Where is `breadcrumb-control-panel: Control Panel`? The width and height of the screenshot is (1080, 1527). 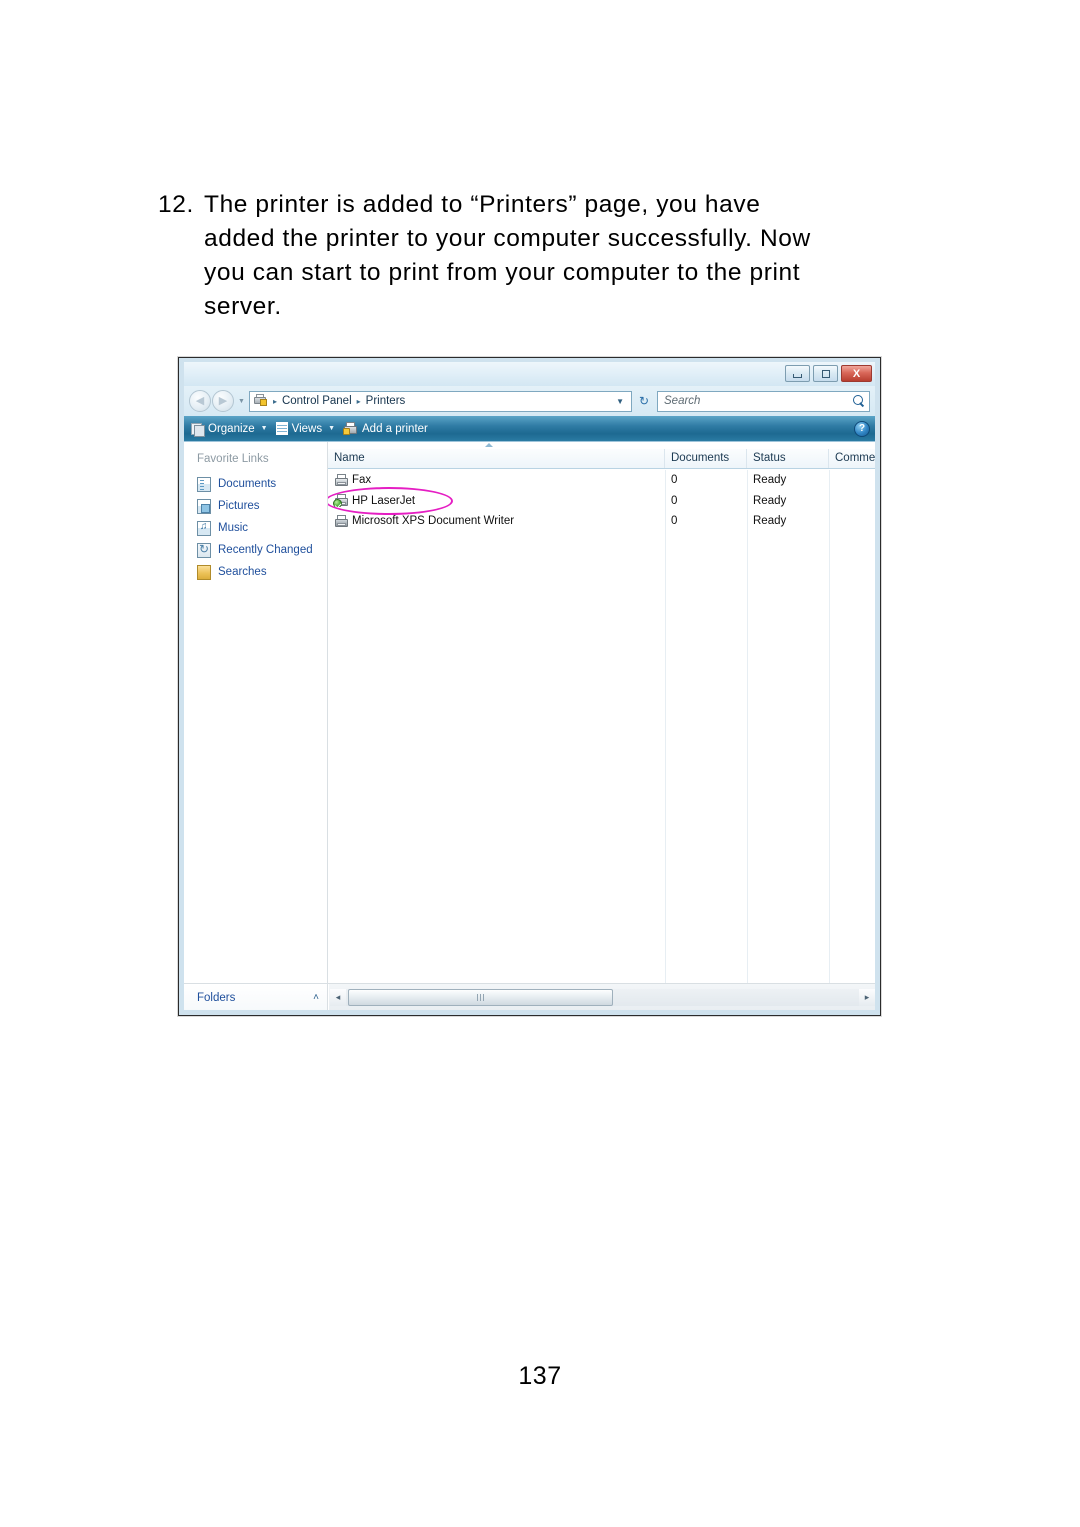
breadcrumb-control-panel: Control Panel is located at coordinates (317, 401).